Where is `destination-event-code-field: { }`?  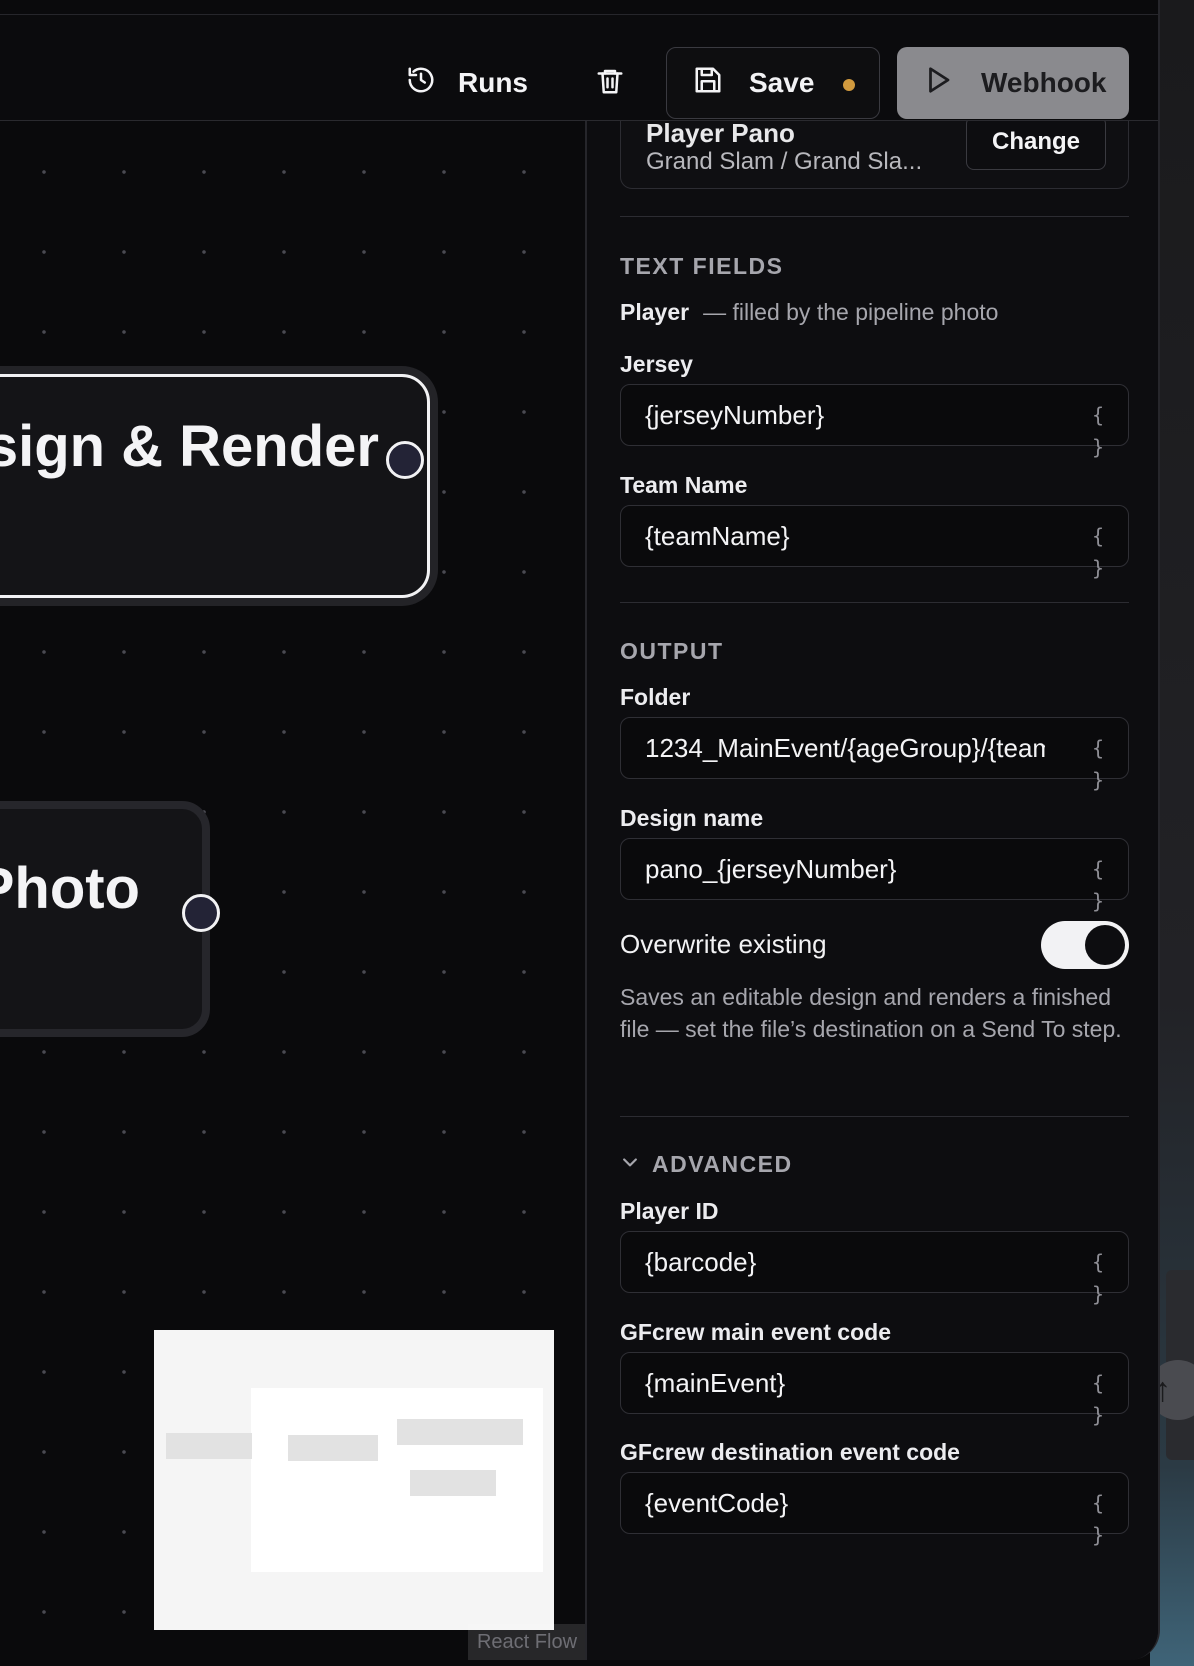
destination-event-code-field: { } is located at coordinates (874, 1509).